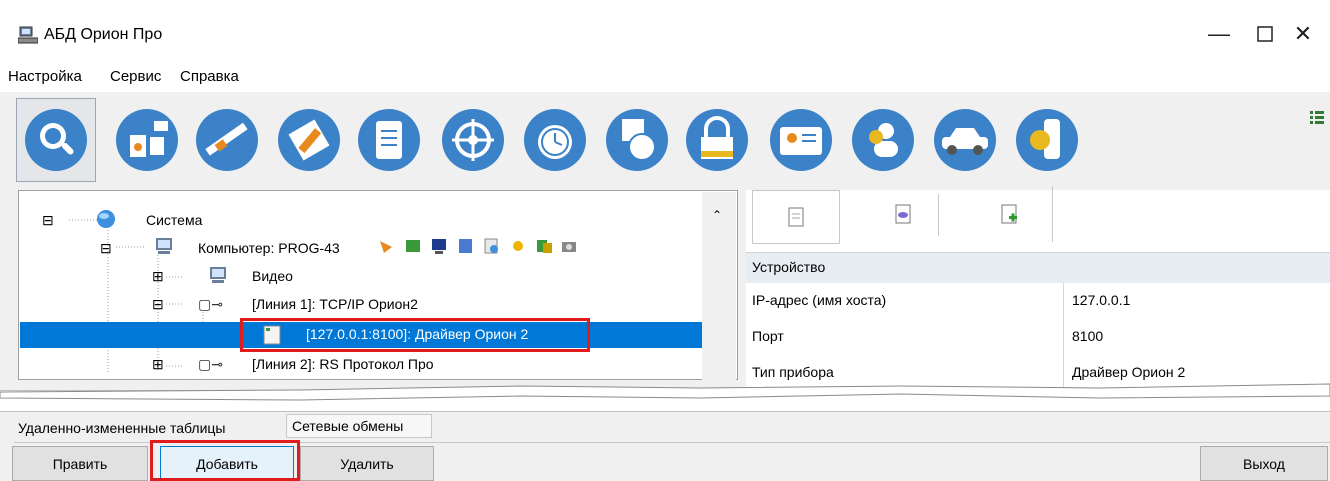 The width and height of the screenshot is (1330, 481). I want to click on car-icon, so click(965, 140).